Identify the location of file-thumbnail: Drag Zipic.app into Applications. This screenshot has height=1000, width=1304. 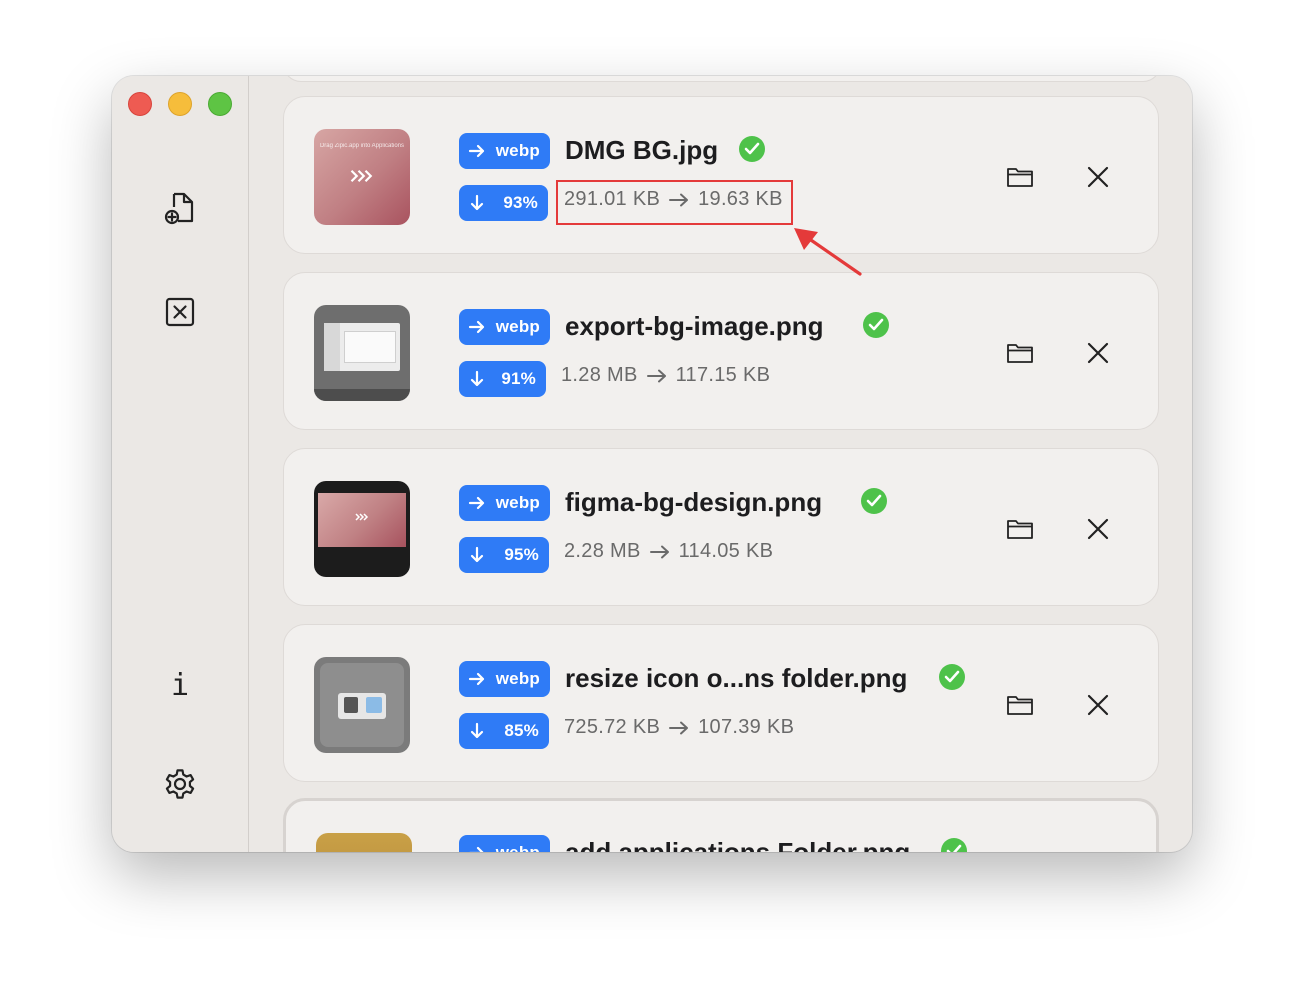
(362, 177).